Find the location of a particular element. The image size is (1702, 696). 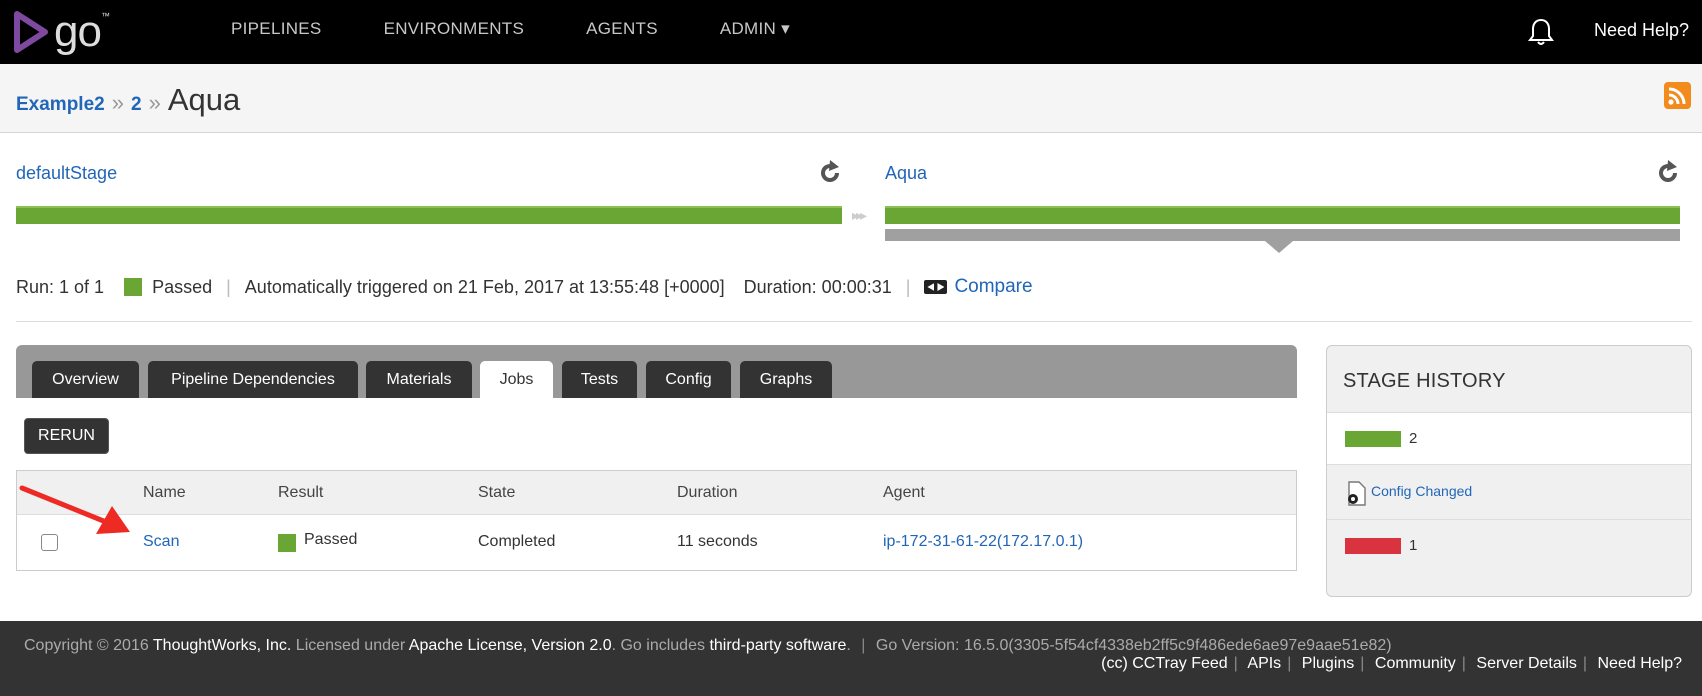

nav-environments: ENVIRONMENTS is located at coordinates (454, 29).